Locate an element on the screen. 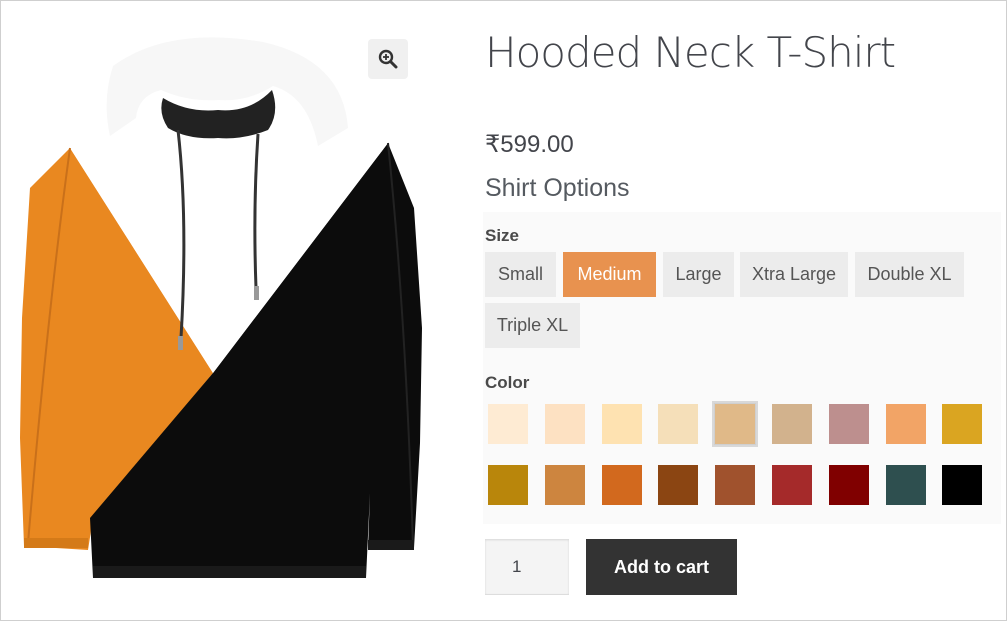 The width and height of the screenshot is (1007, 621). size-option: Large is located at coordinates (698, 274).